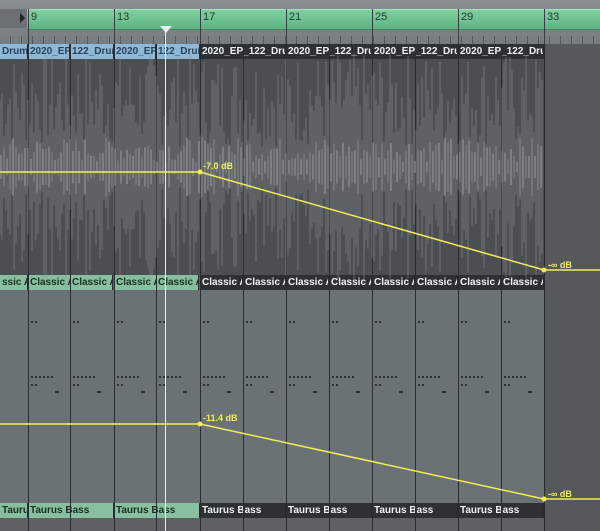 The height and width of the screenshot is (531, 600). I want to click on playhead-marker-icon, so click(166, 29).